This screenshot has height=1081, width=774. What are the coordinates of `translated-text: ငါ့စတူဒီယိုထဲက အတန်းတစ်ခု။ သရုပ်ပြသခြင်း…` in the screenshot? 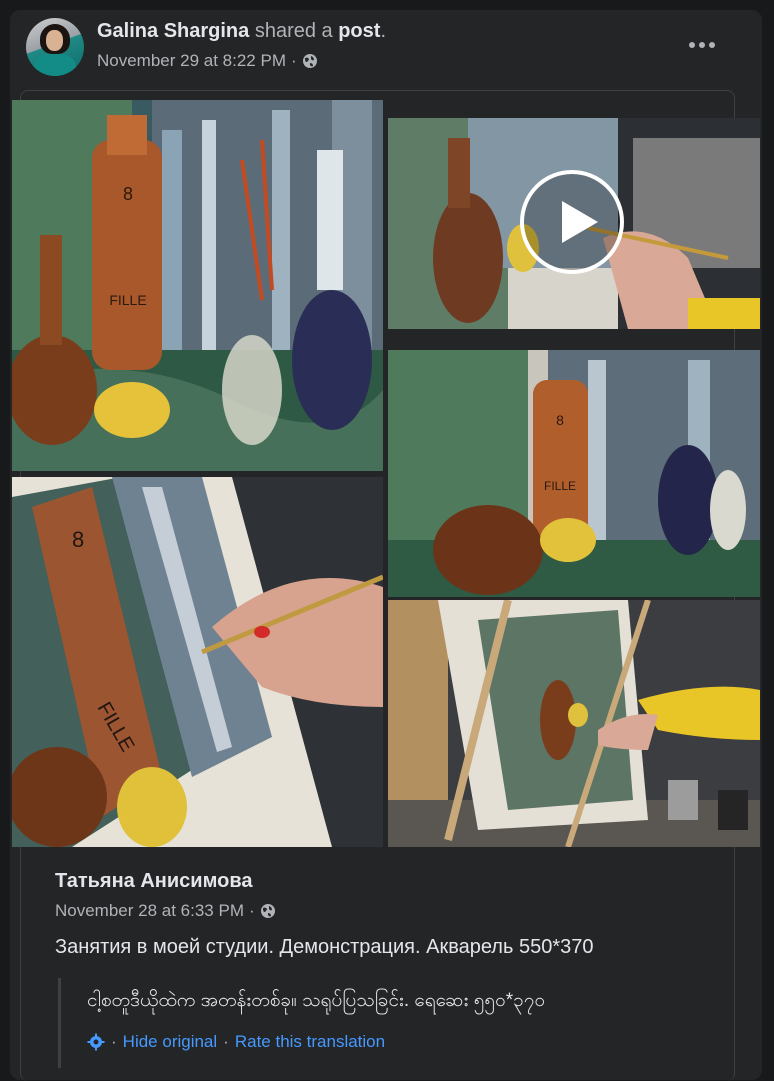 It's located at (316, 1000).